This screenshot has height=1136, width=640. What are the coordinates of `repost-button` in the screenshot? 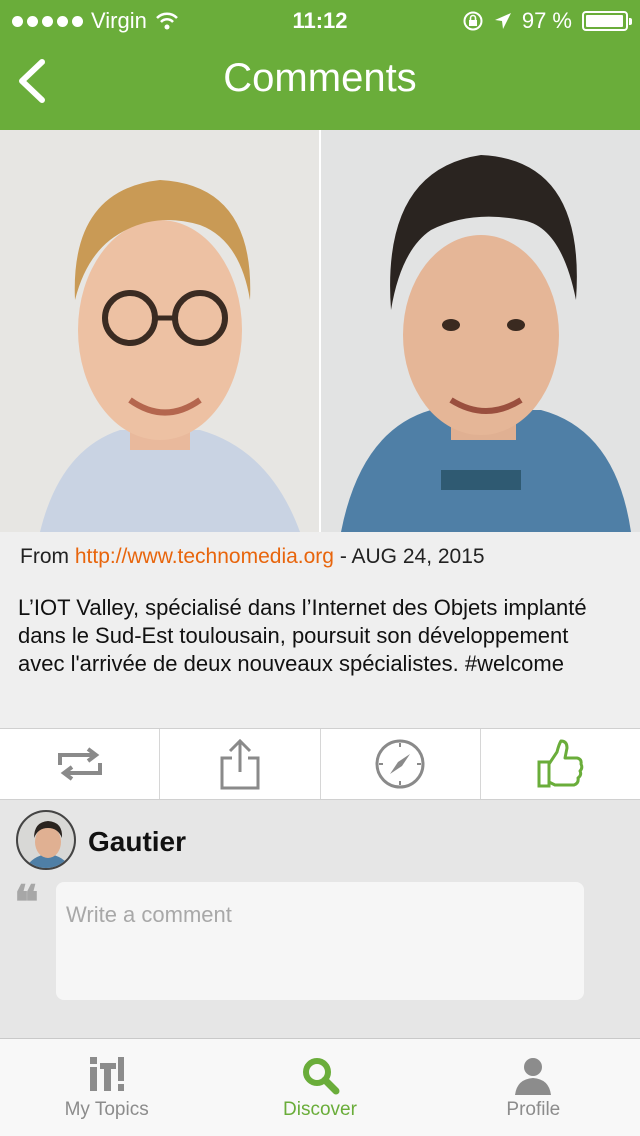 It's located at (80, 764).